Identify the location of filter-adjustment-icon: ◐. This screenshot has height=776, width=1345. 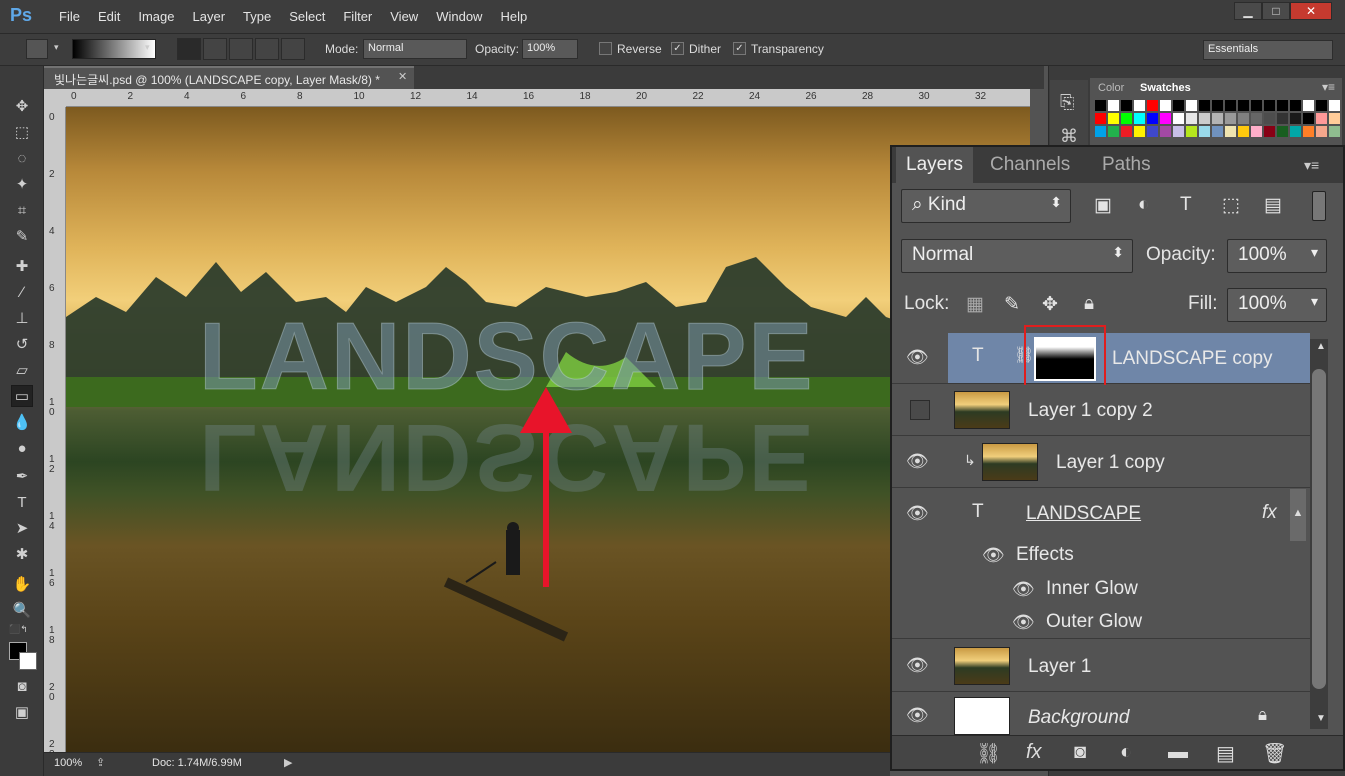
(1143, 205).